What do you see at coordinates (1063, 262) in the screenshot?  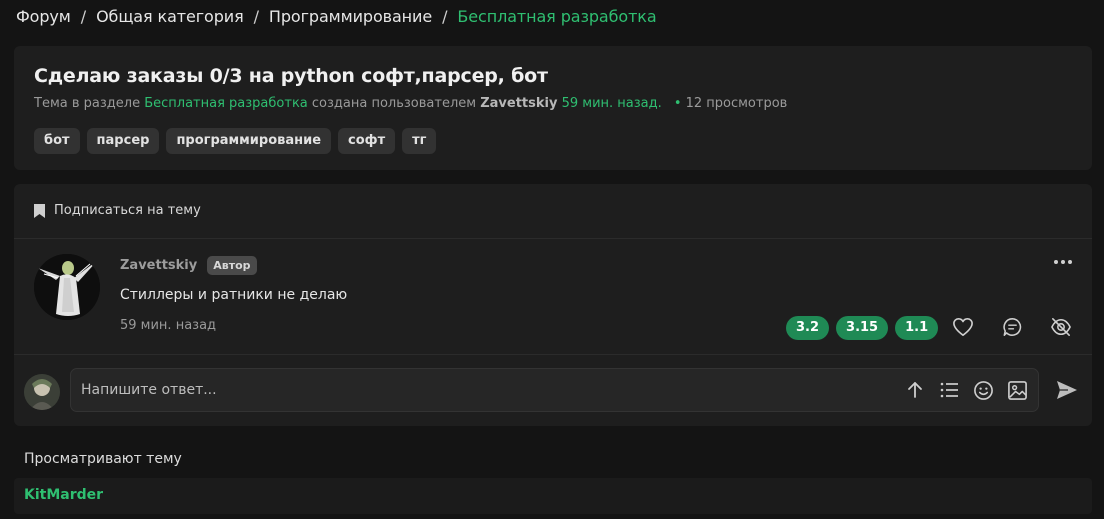 I see `more-options-icon` at bounding box center [1063, 262].